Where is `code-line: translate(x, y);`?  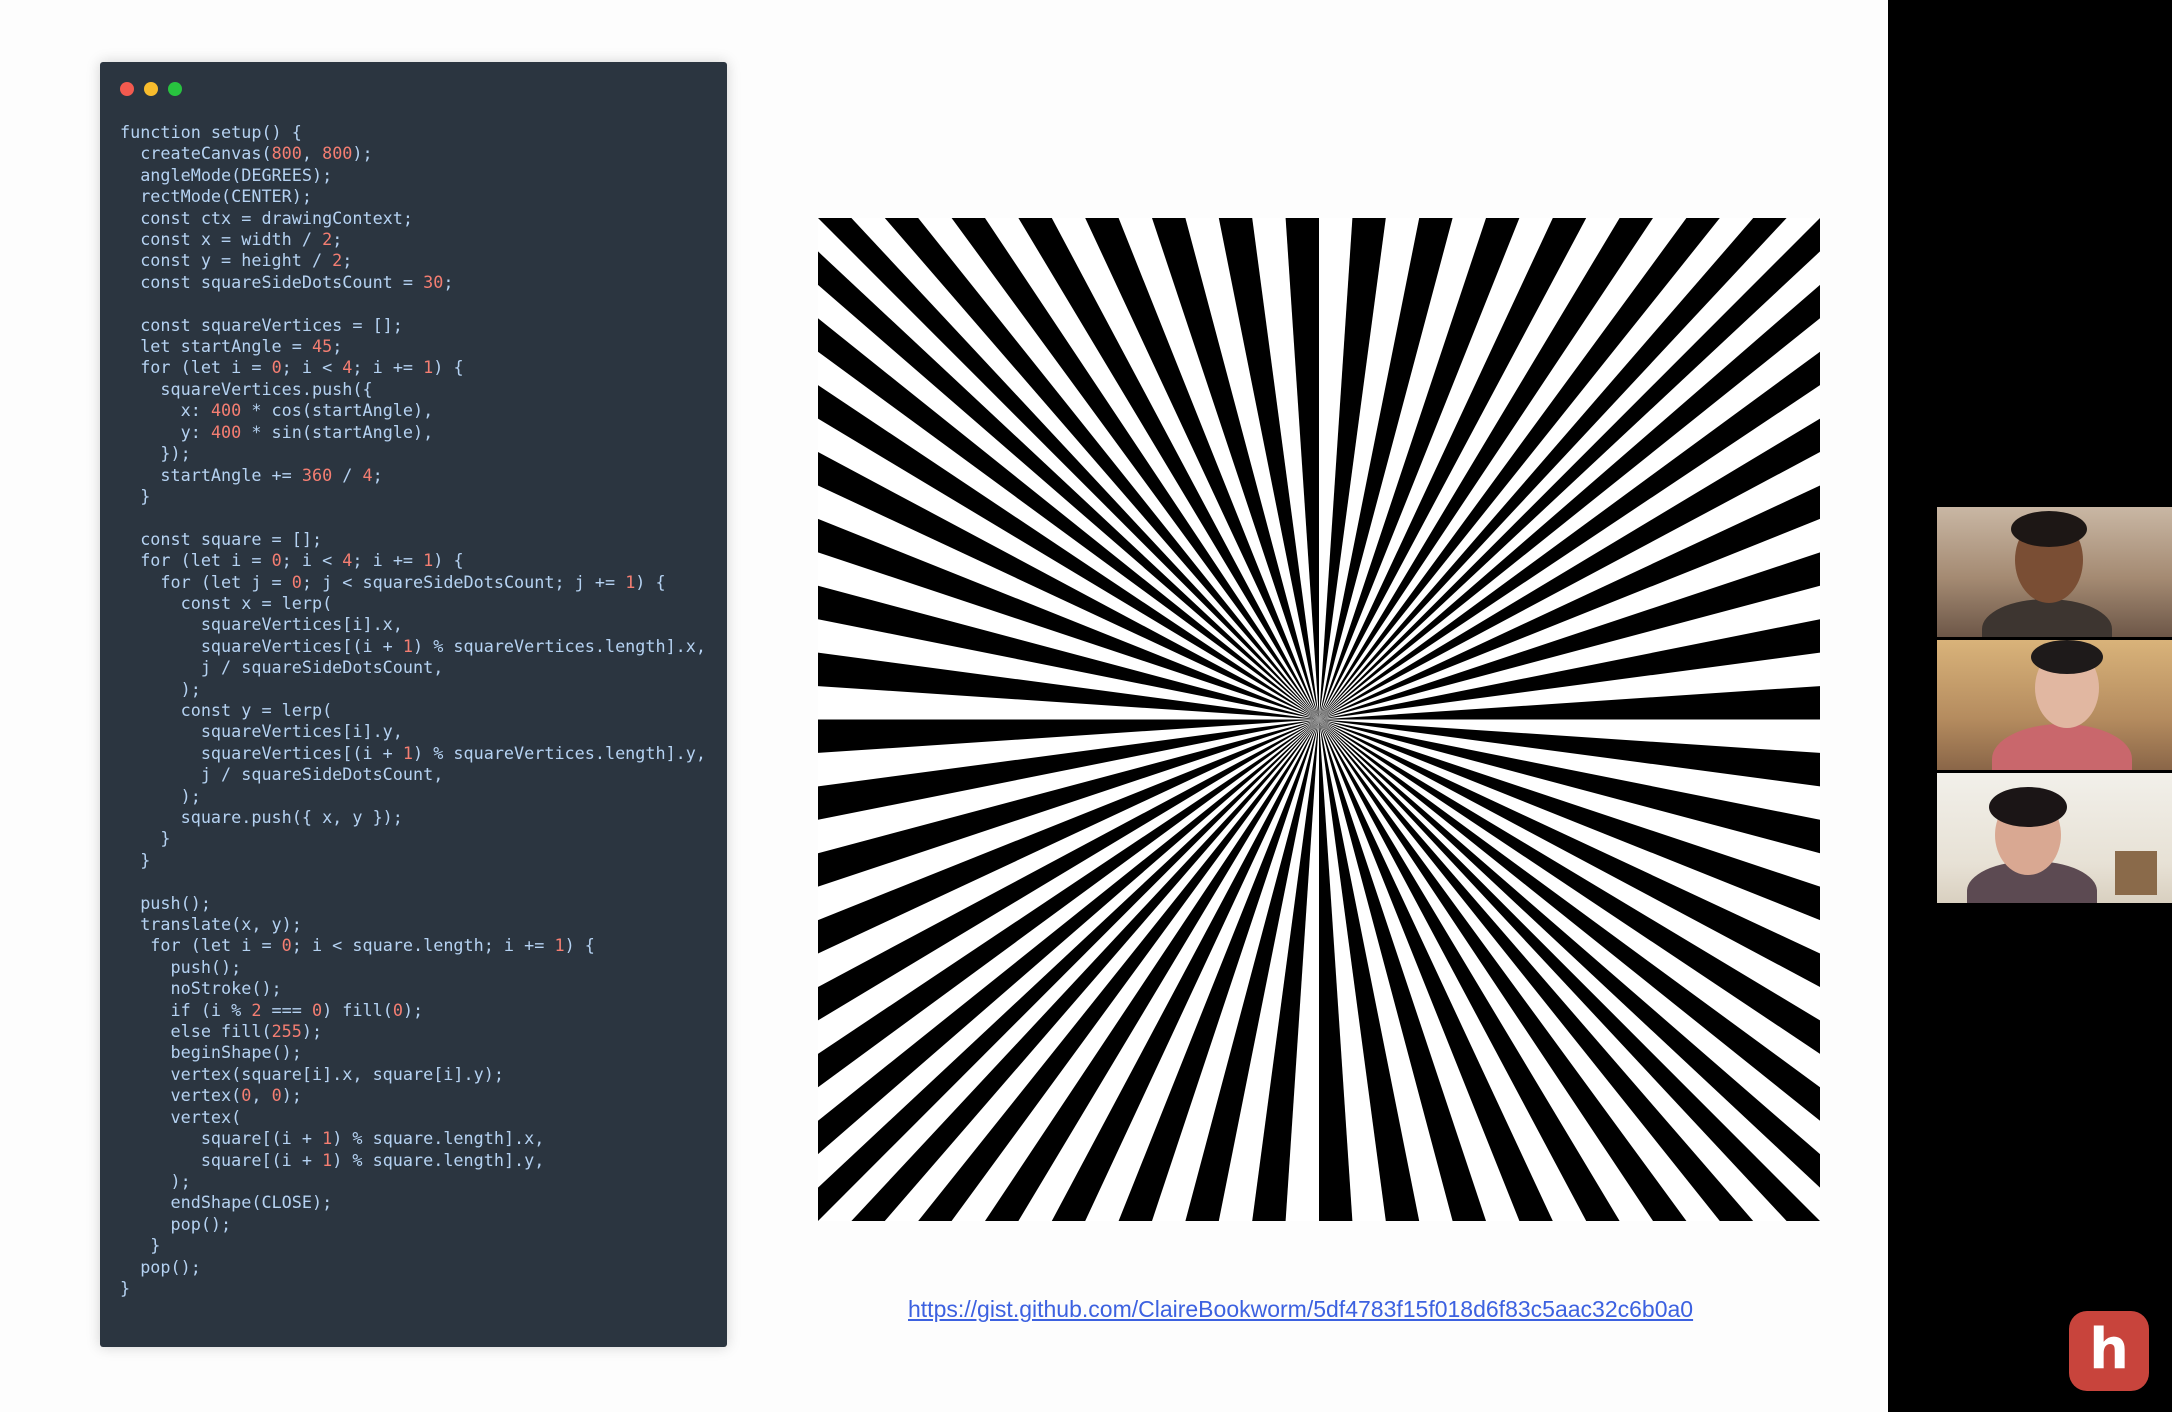 code-line: translate(x, y); is located at coordinates (211, 924).